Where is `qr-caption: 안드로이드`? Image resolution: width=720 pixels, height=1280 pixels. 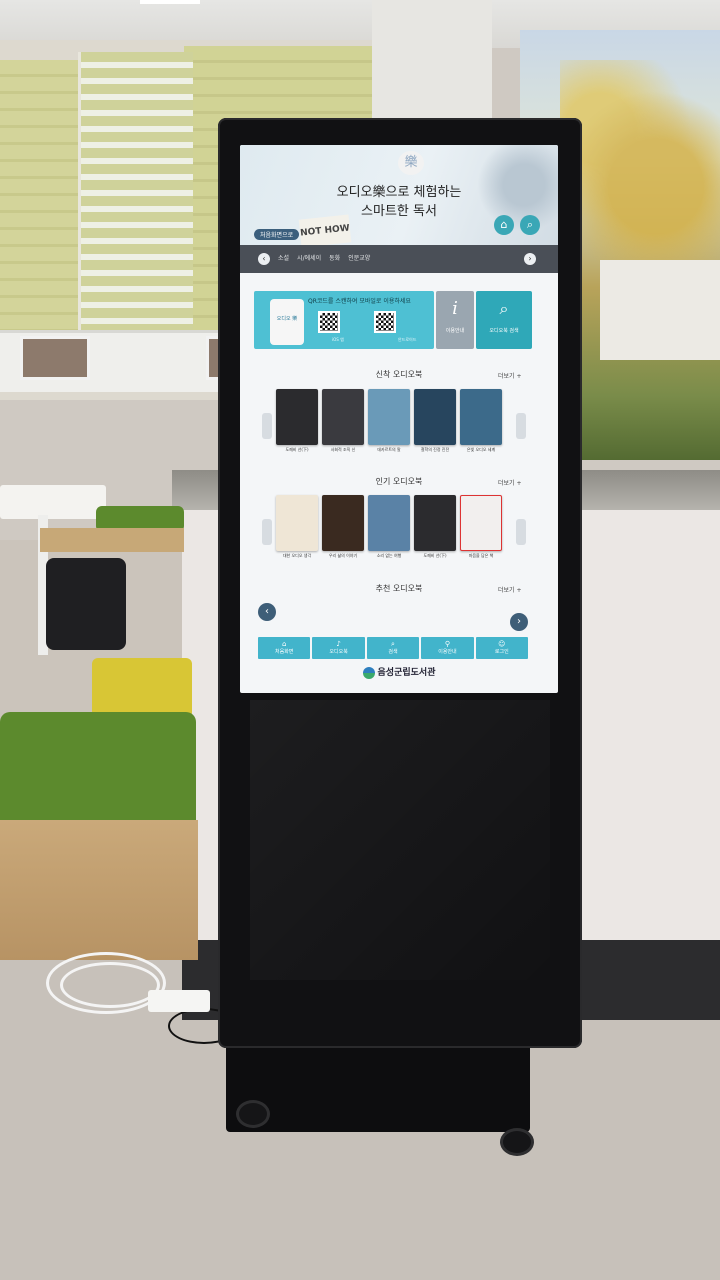 qr-caption: 안드로이드 is located at coordinates (407, 339).